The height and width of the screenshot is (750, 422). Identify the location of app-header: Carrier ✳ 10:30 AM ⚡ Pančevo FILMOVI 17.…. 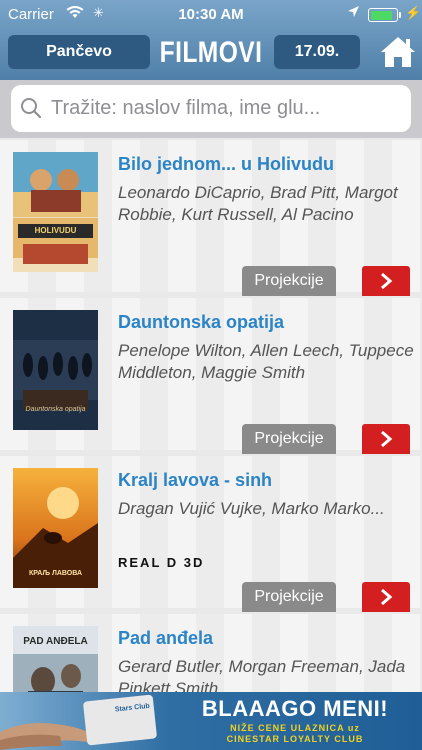
(211, 40).